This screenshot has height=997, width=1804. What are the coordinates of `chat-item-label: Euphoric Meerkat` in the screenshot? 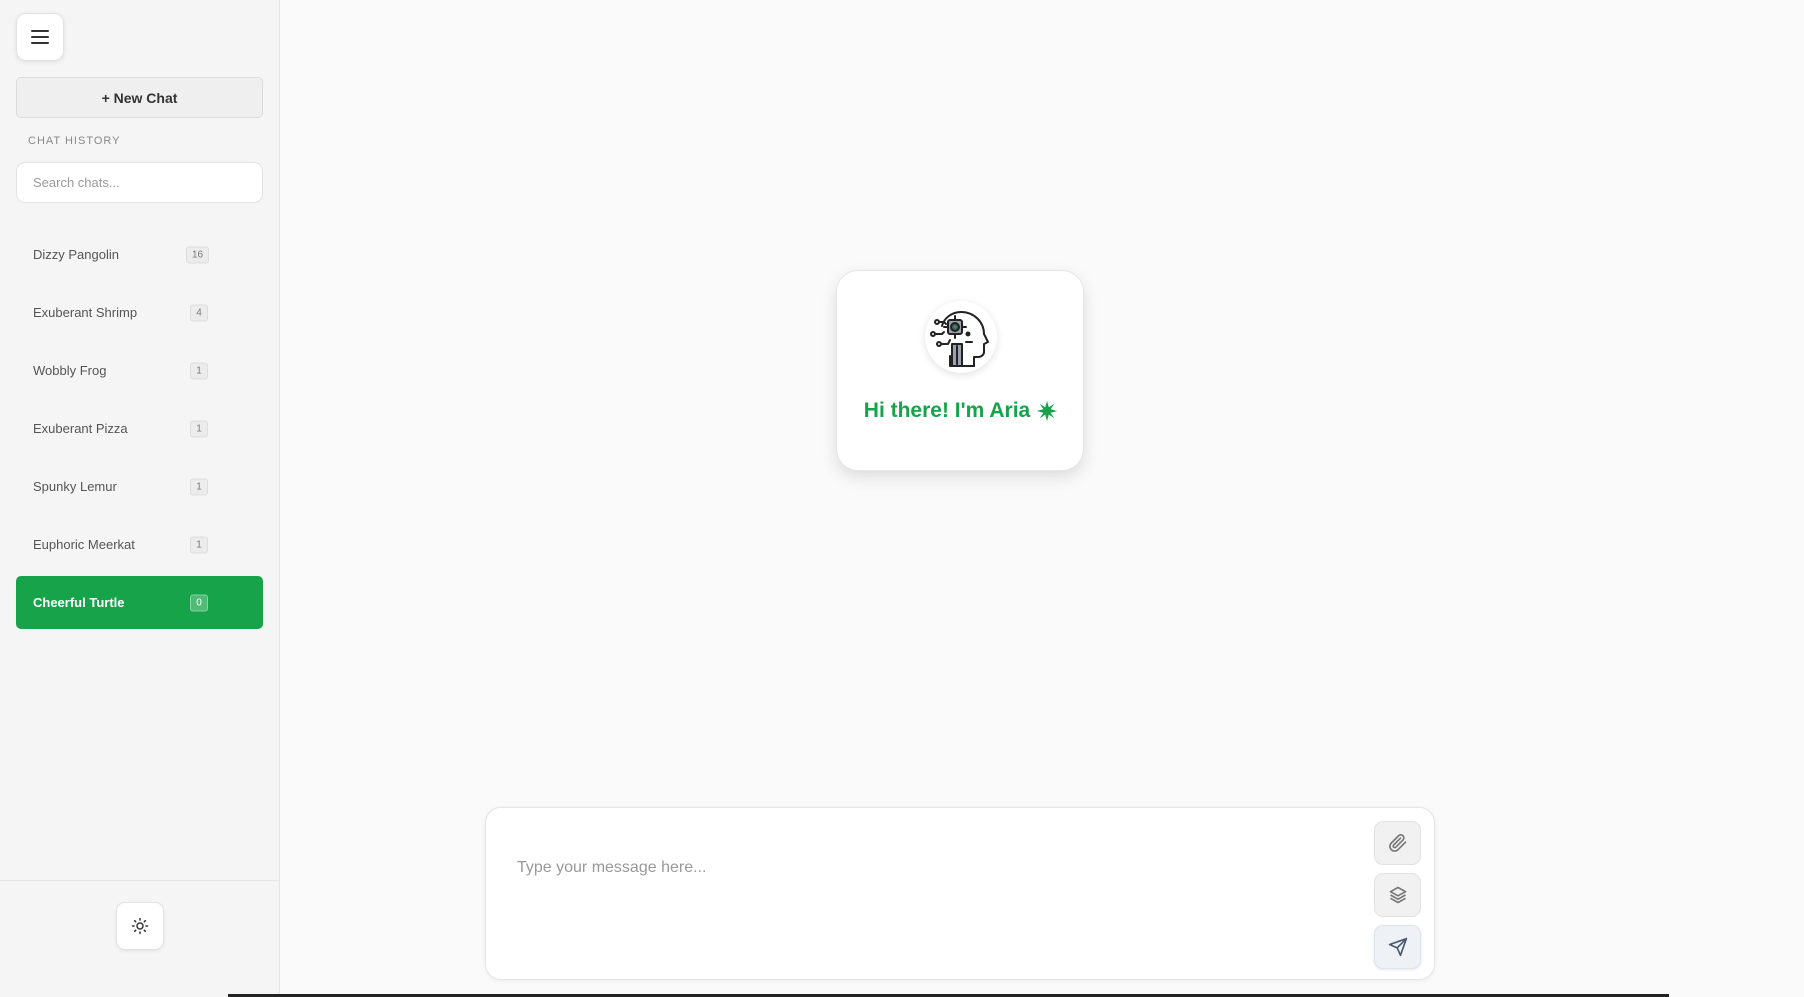 It's located at (84, 544).